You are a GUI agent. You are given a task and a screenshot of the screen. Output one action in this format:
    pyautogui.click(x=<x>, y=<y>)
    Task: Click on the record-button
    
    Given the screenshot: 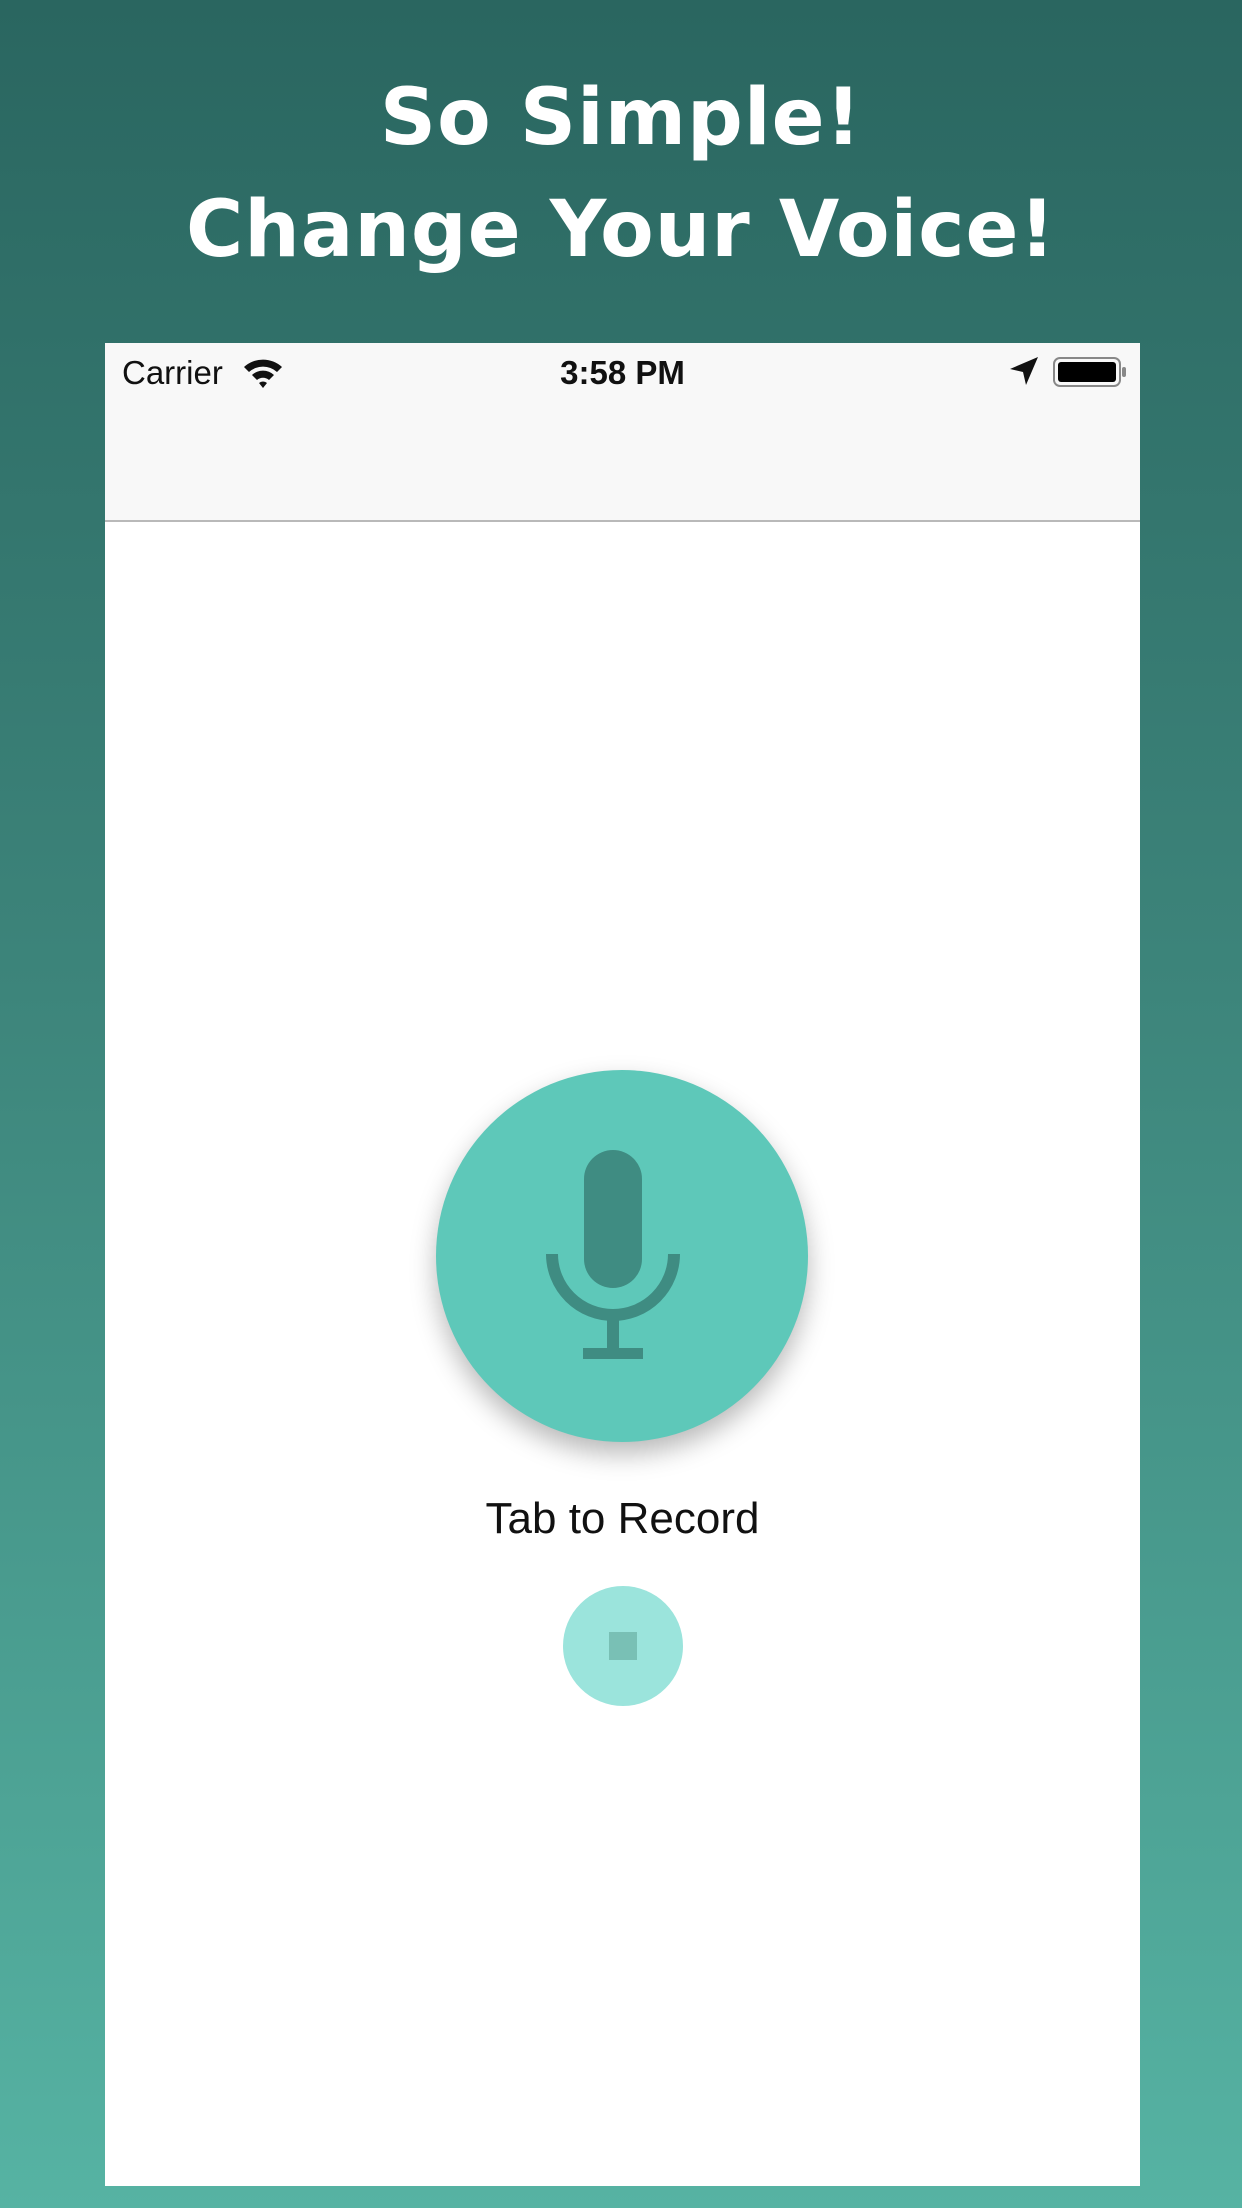 What is the action you would take?
    pyautogui.click(x=622, y=1256)
    